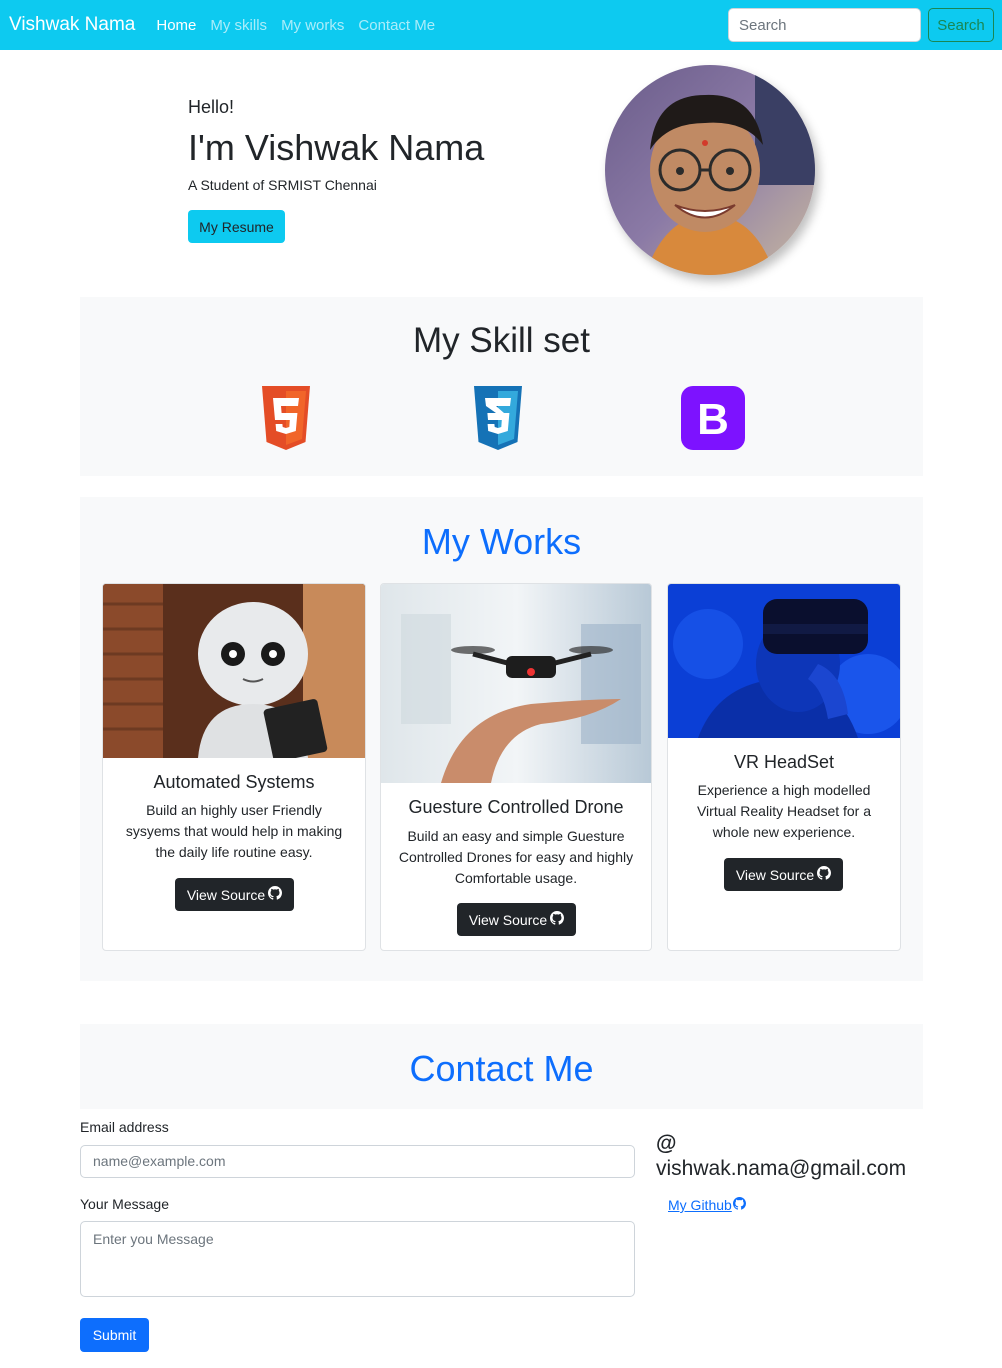  What do you see at coordinates (357, 1259) in the screenshot?
I see `message-textarea: Enter you Message` at bounding box center [357, 1259].